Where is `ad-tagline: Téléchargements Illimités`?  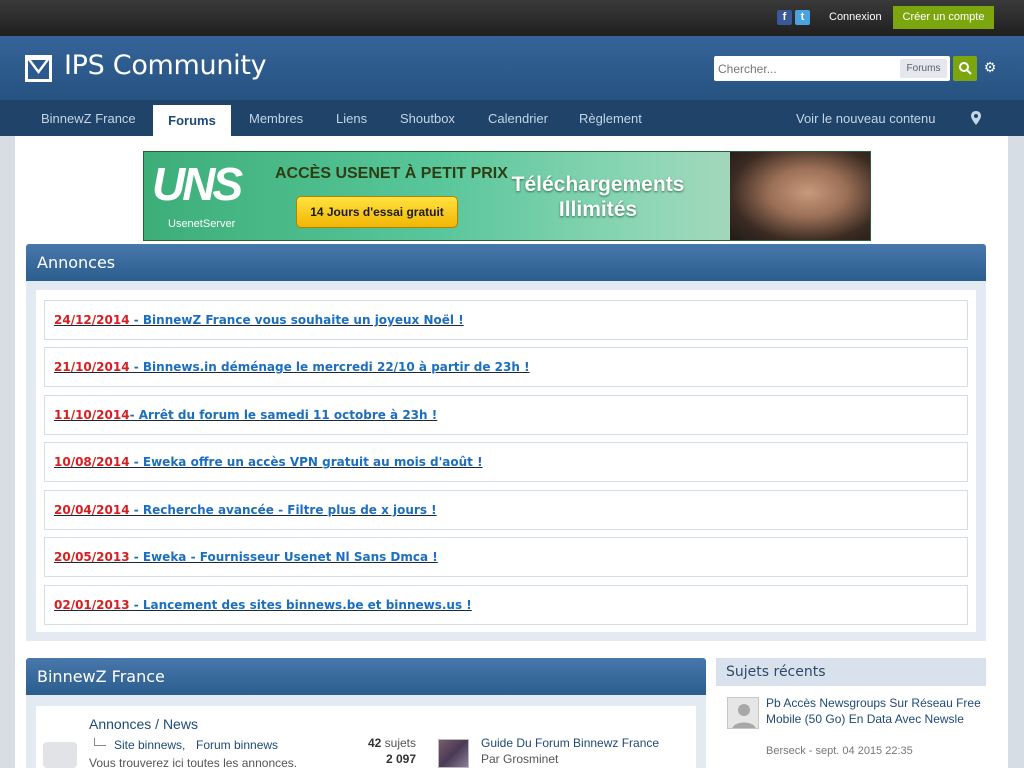 ad-tagline: Téléchargements Illimités is located at coordinates (598, 197).